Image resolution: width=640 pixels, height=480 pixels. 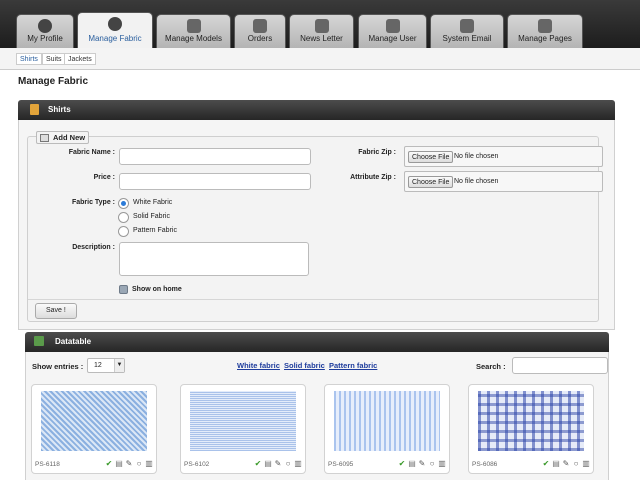 What do you see at coordinates (320, 59) in the screenshot?
I see `sub-nav: Shirts Suits Jackets` at bounding box center [320, 59].